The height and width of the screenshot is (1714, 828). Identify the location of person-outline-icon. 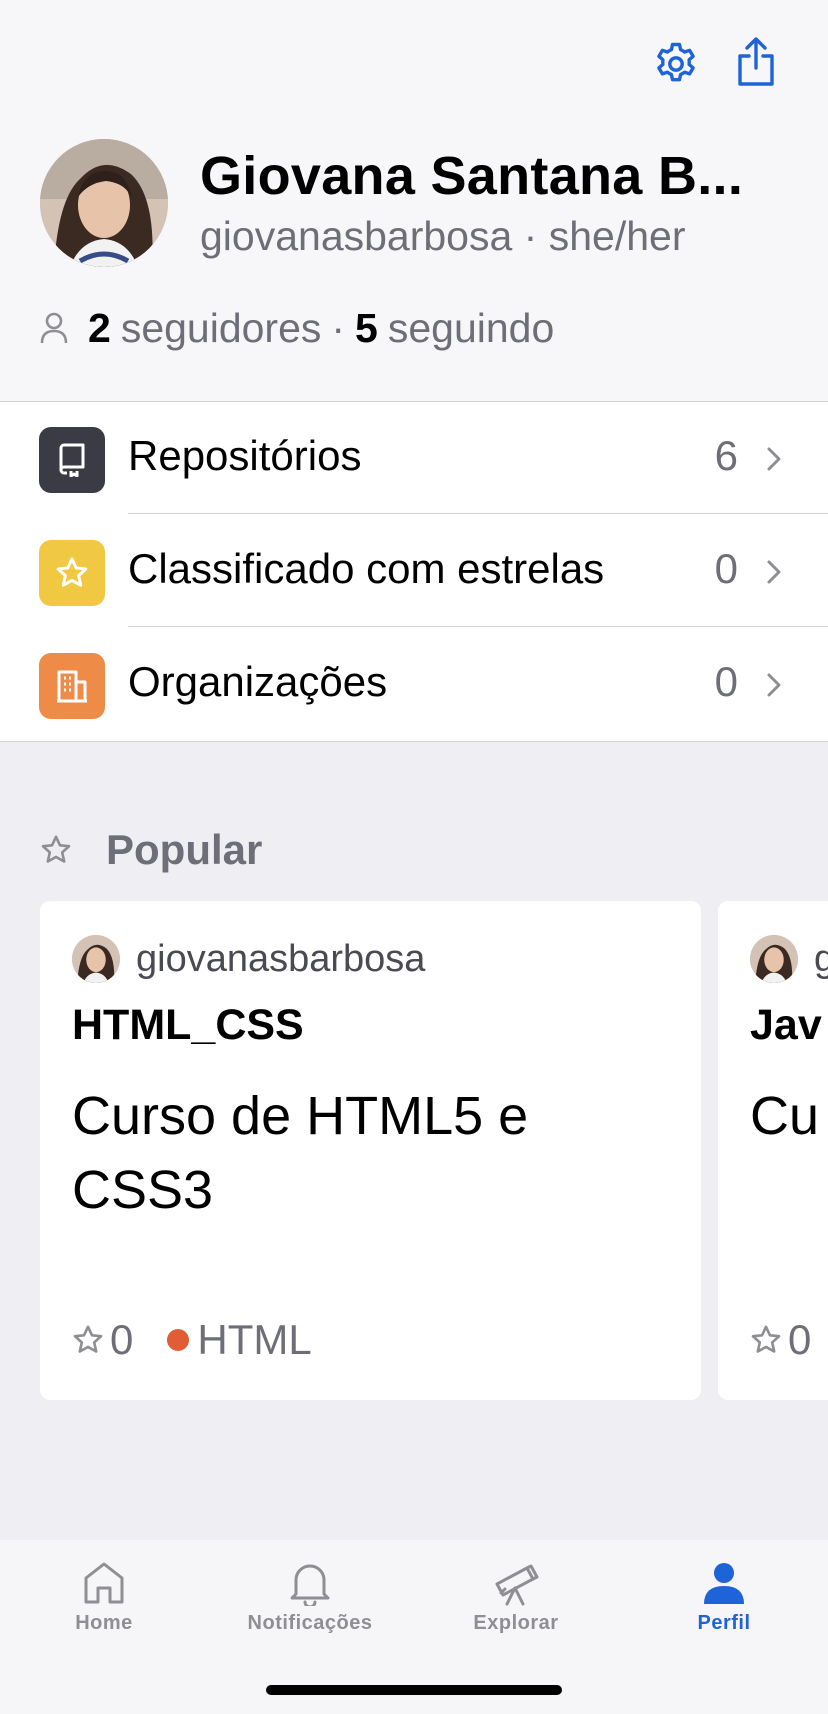
(54, 328).